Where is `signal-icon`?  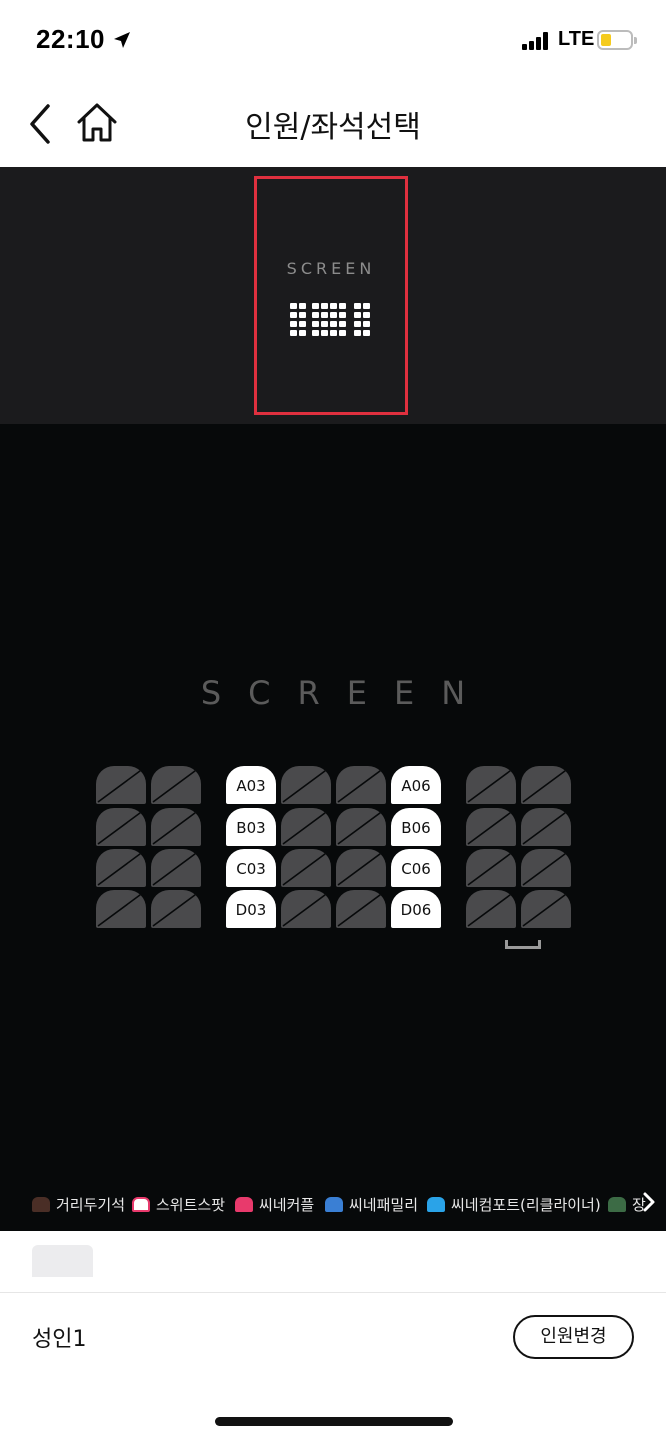 signal-icon is located at coordinates (537, 41).